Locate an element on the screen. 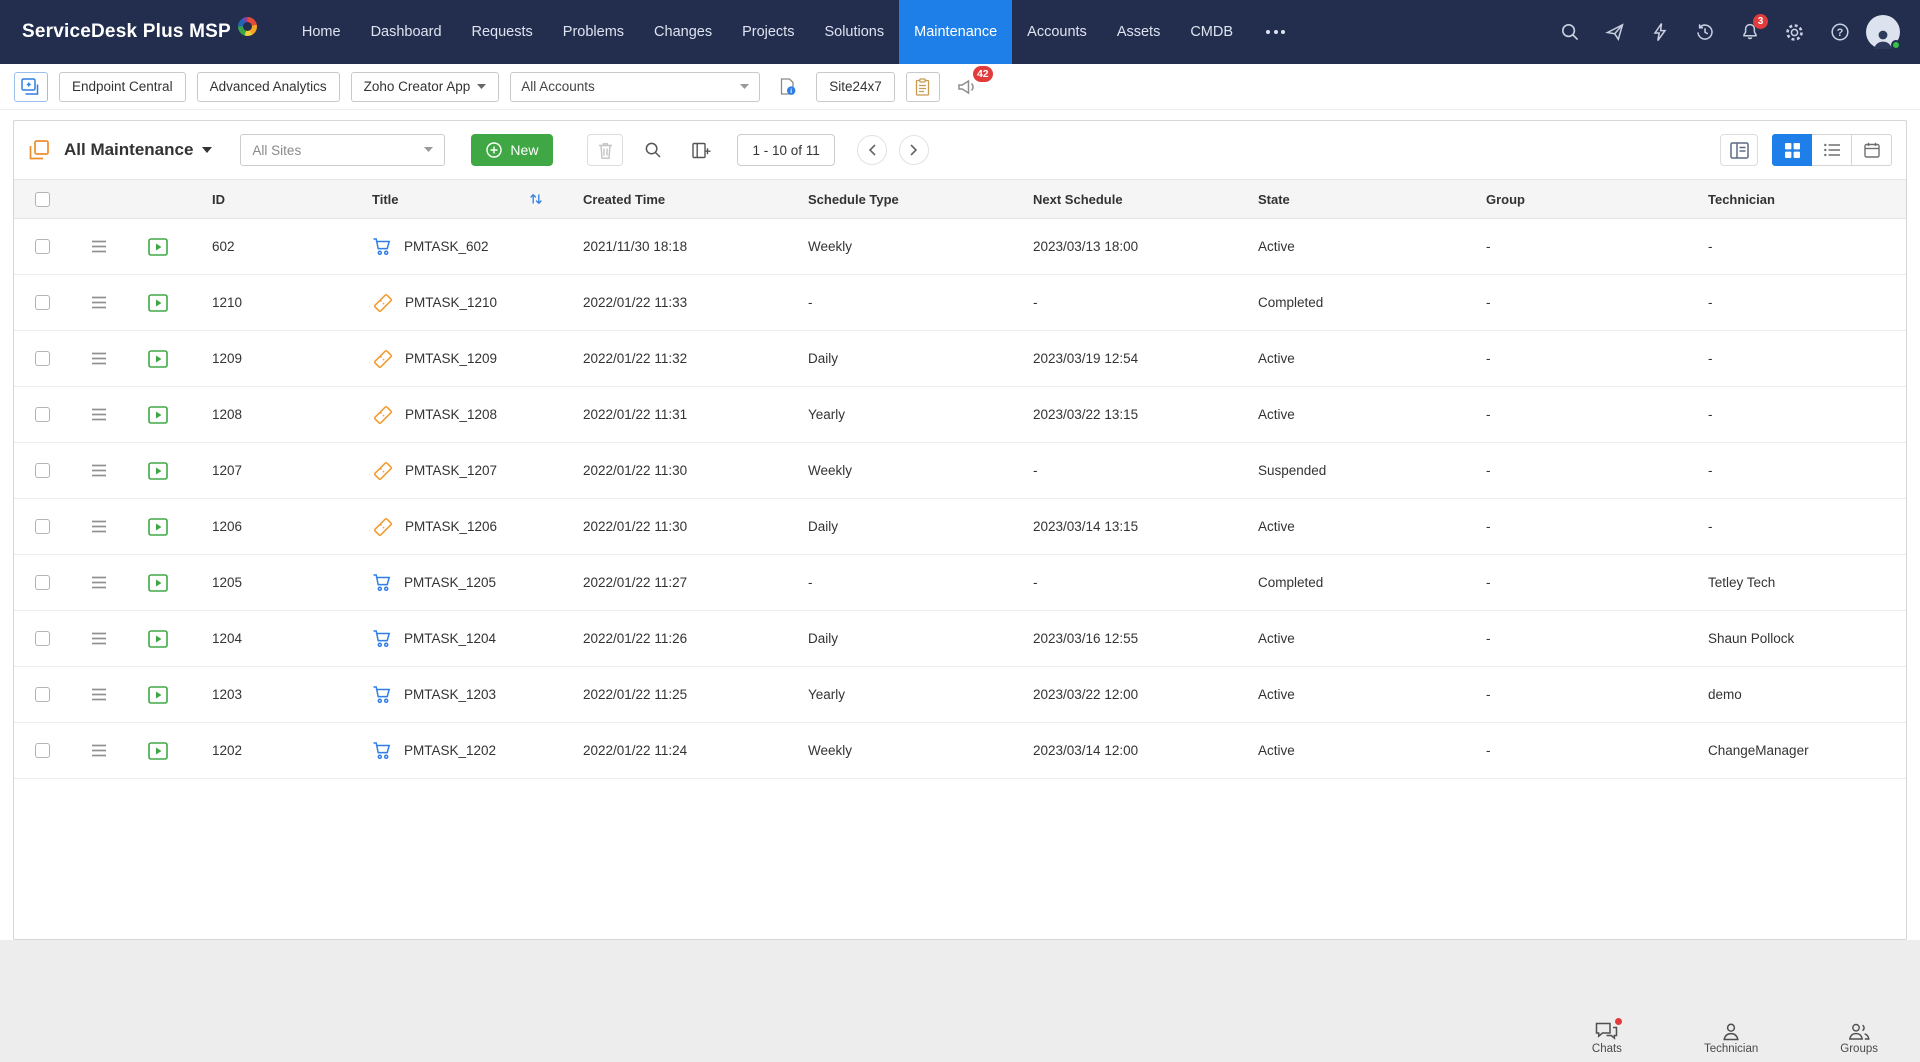  nav-item-dashboard: Dashboard is located at coordinates (406, 32).